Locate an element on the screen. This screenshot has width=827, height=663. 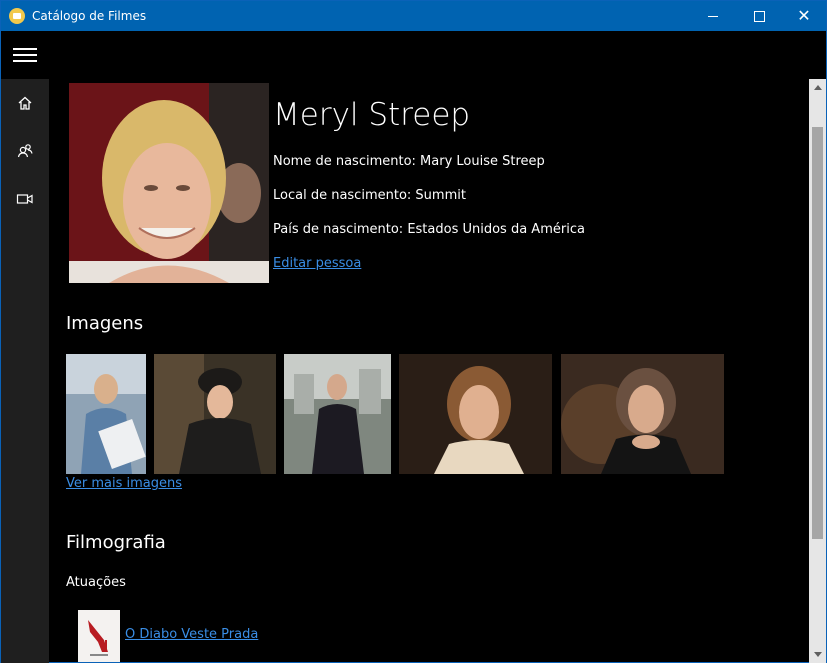
vertical-scrollbar is located at coordinates (817, 371).